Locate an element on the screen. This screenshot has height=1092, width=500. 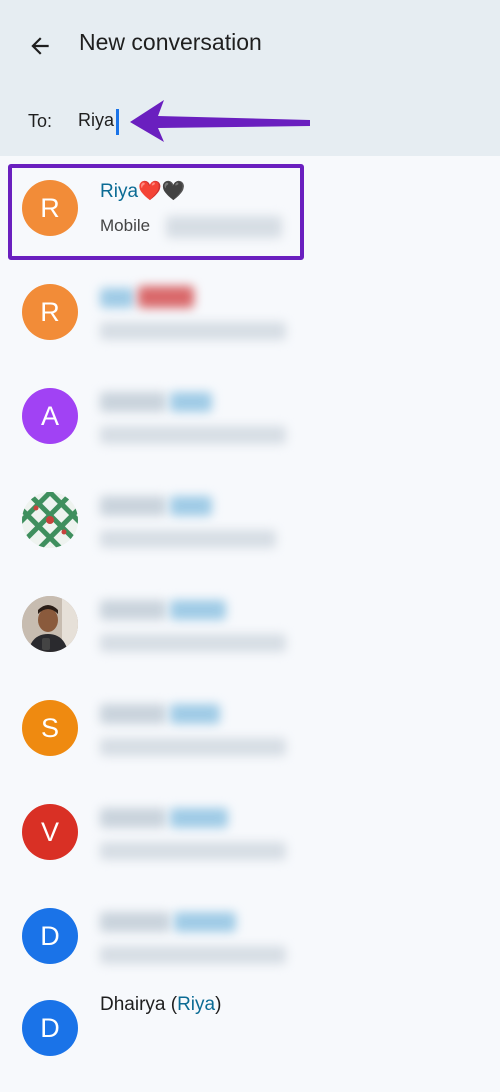
avatar: R is located at coordinates (50, 312).